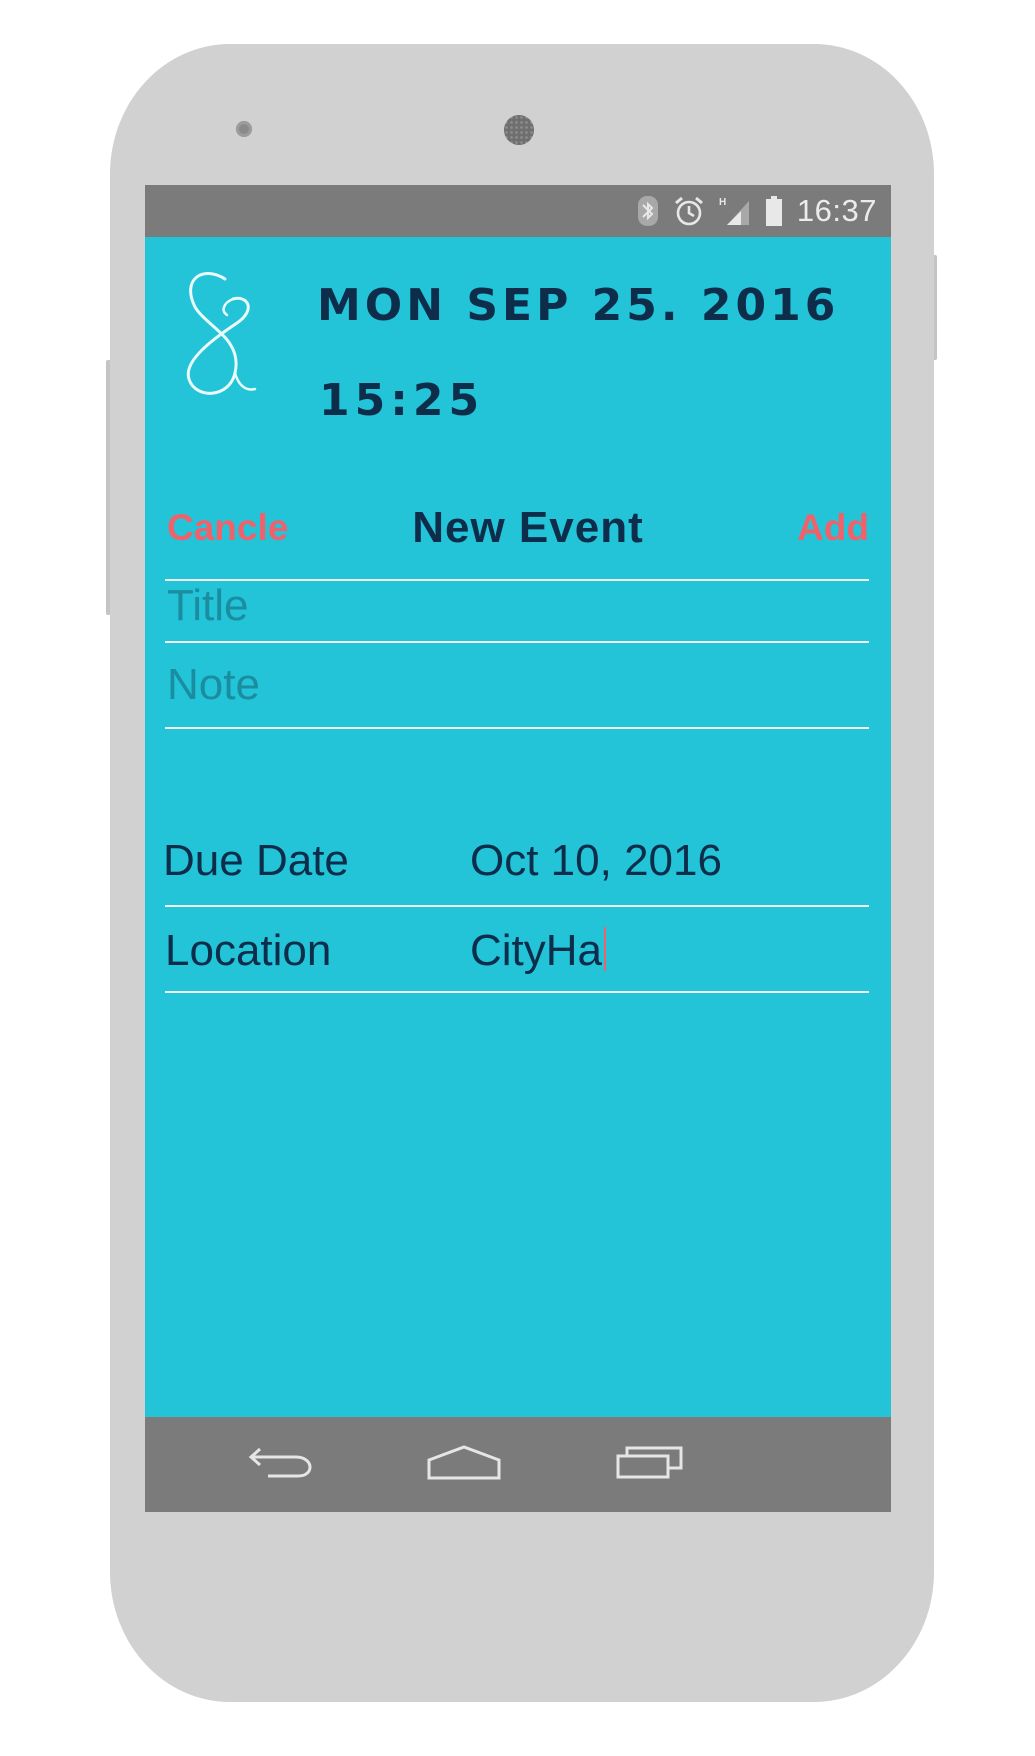 This screenshot has width=1035, height=1756. I want to click on event-note-input, so click(516, 685).